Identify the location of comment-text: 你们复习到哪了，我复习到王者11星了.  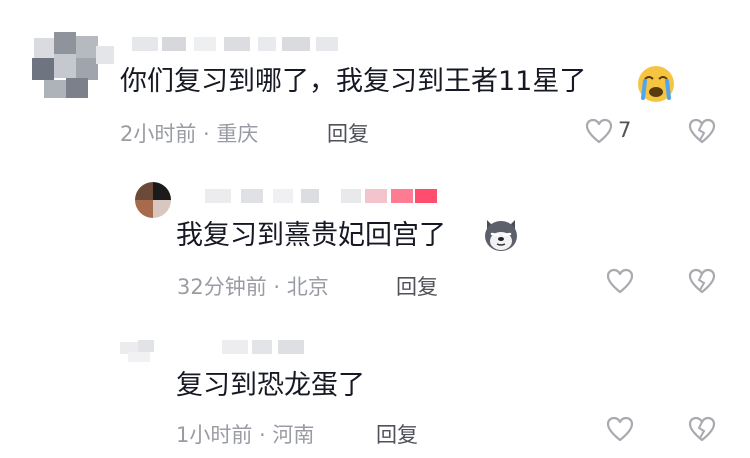
(353, 81).